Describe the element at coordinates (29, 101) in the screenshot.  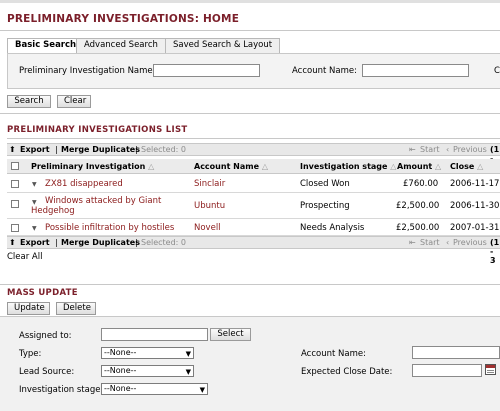
I see `search-button: Search` at that location.